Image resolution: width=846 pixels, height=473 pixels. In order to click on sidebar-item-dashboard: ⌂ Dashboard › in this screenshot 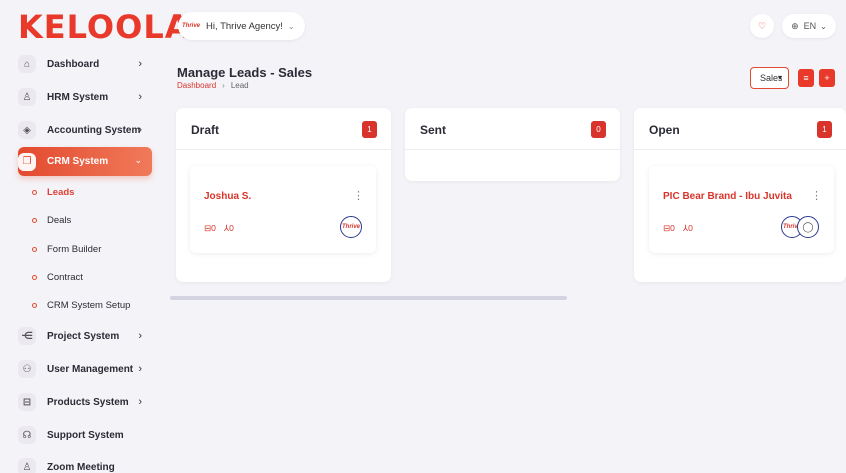, I will do `click(85, 64)`.